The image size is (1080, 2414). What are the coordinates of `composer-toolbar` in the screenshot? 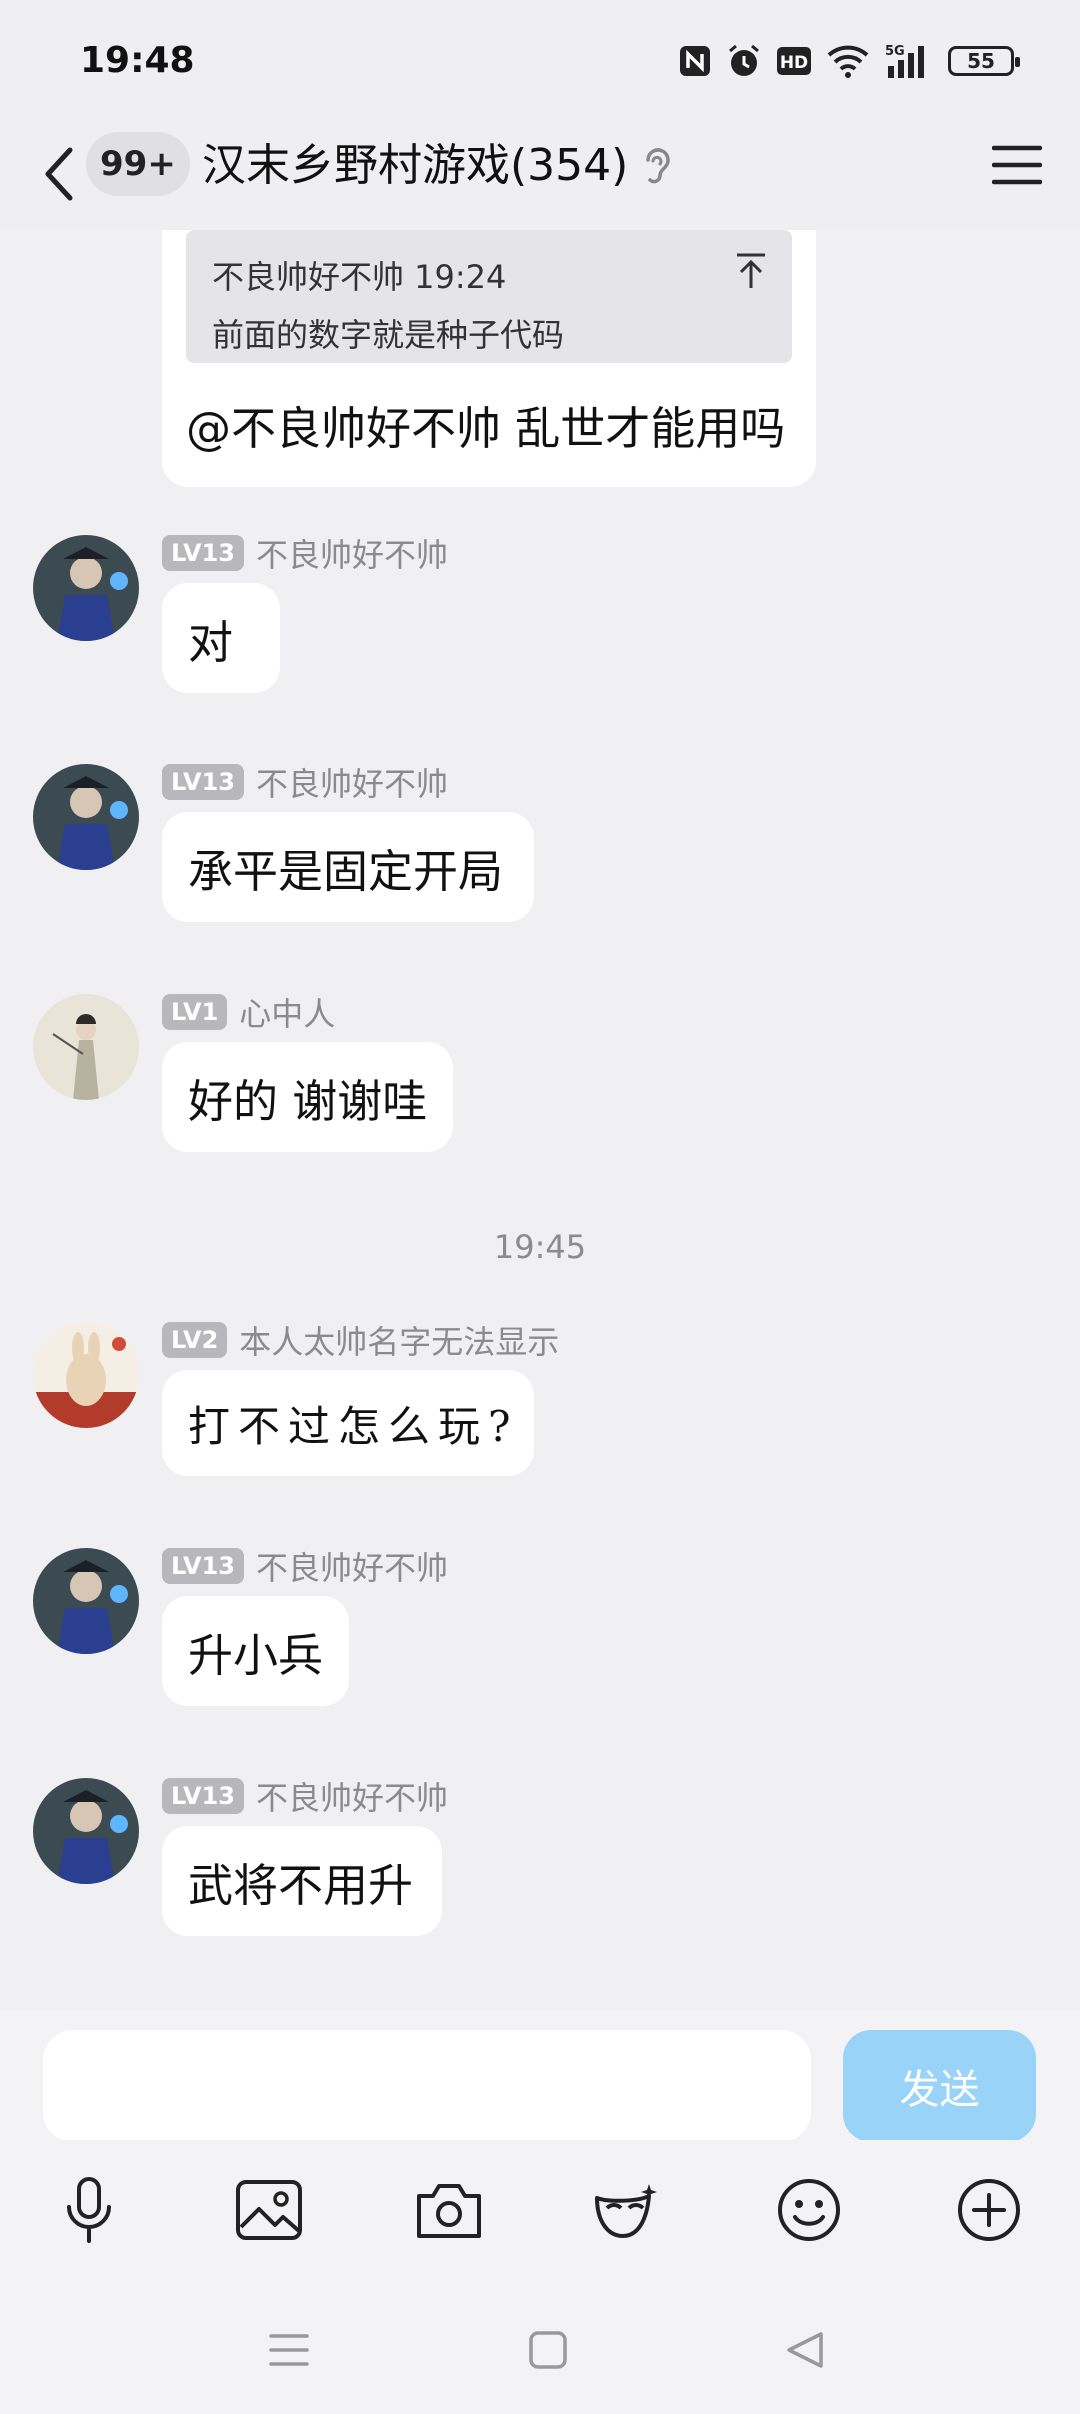 It's located at (540, 2210).